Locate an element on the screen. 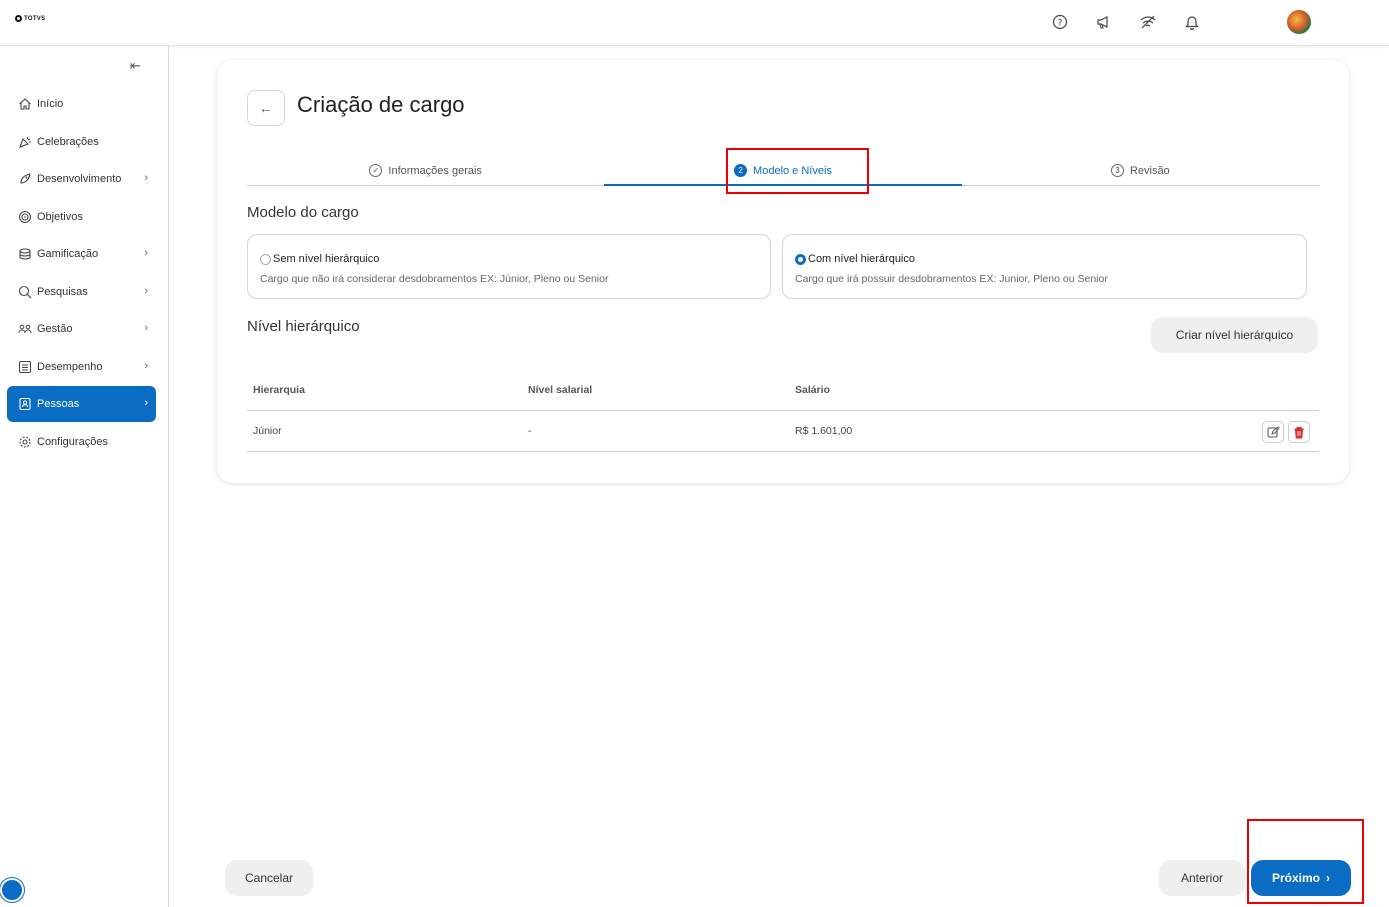  table-row: Júnior - R$ 1.601,00 is located at coordinates (783, 431).